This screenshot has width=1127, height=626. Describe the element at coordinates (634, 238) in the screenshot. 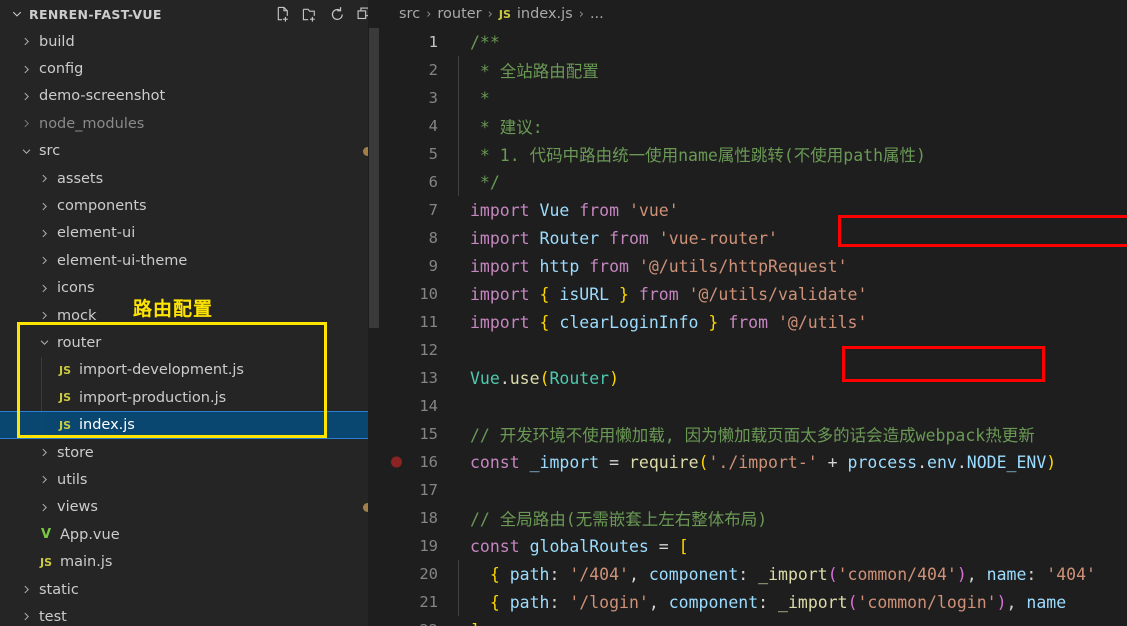

I see `code-token: from` at that location.